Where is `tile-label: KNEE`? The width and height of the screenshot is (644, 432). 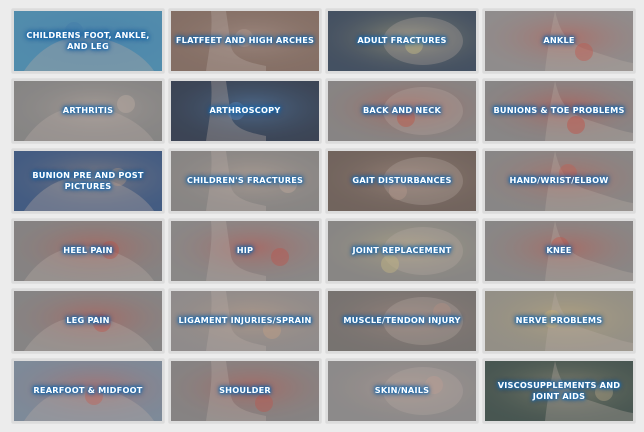 tile-label: KNEE is located at coordinates (559, 250).